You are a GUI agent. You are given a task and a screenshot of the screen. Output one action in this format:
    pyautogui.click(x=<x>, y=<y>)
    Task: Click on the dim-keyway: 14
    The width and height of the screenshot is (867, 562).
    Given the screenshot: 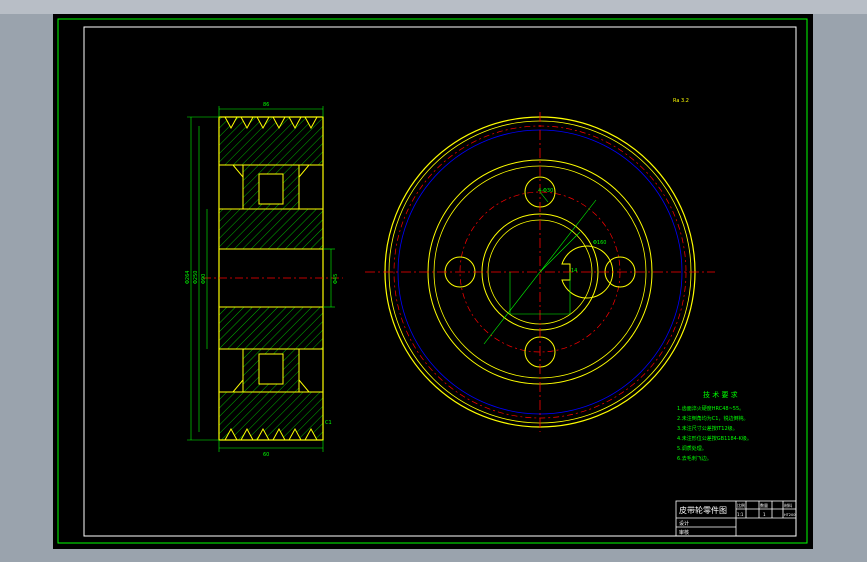 What is the action you would take?
    pyautogui.click(x=574, y=271)
    